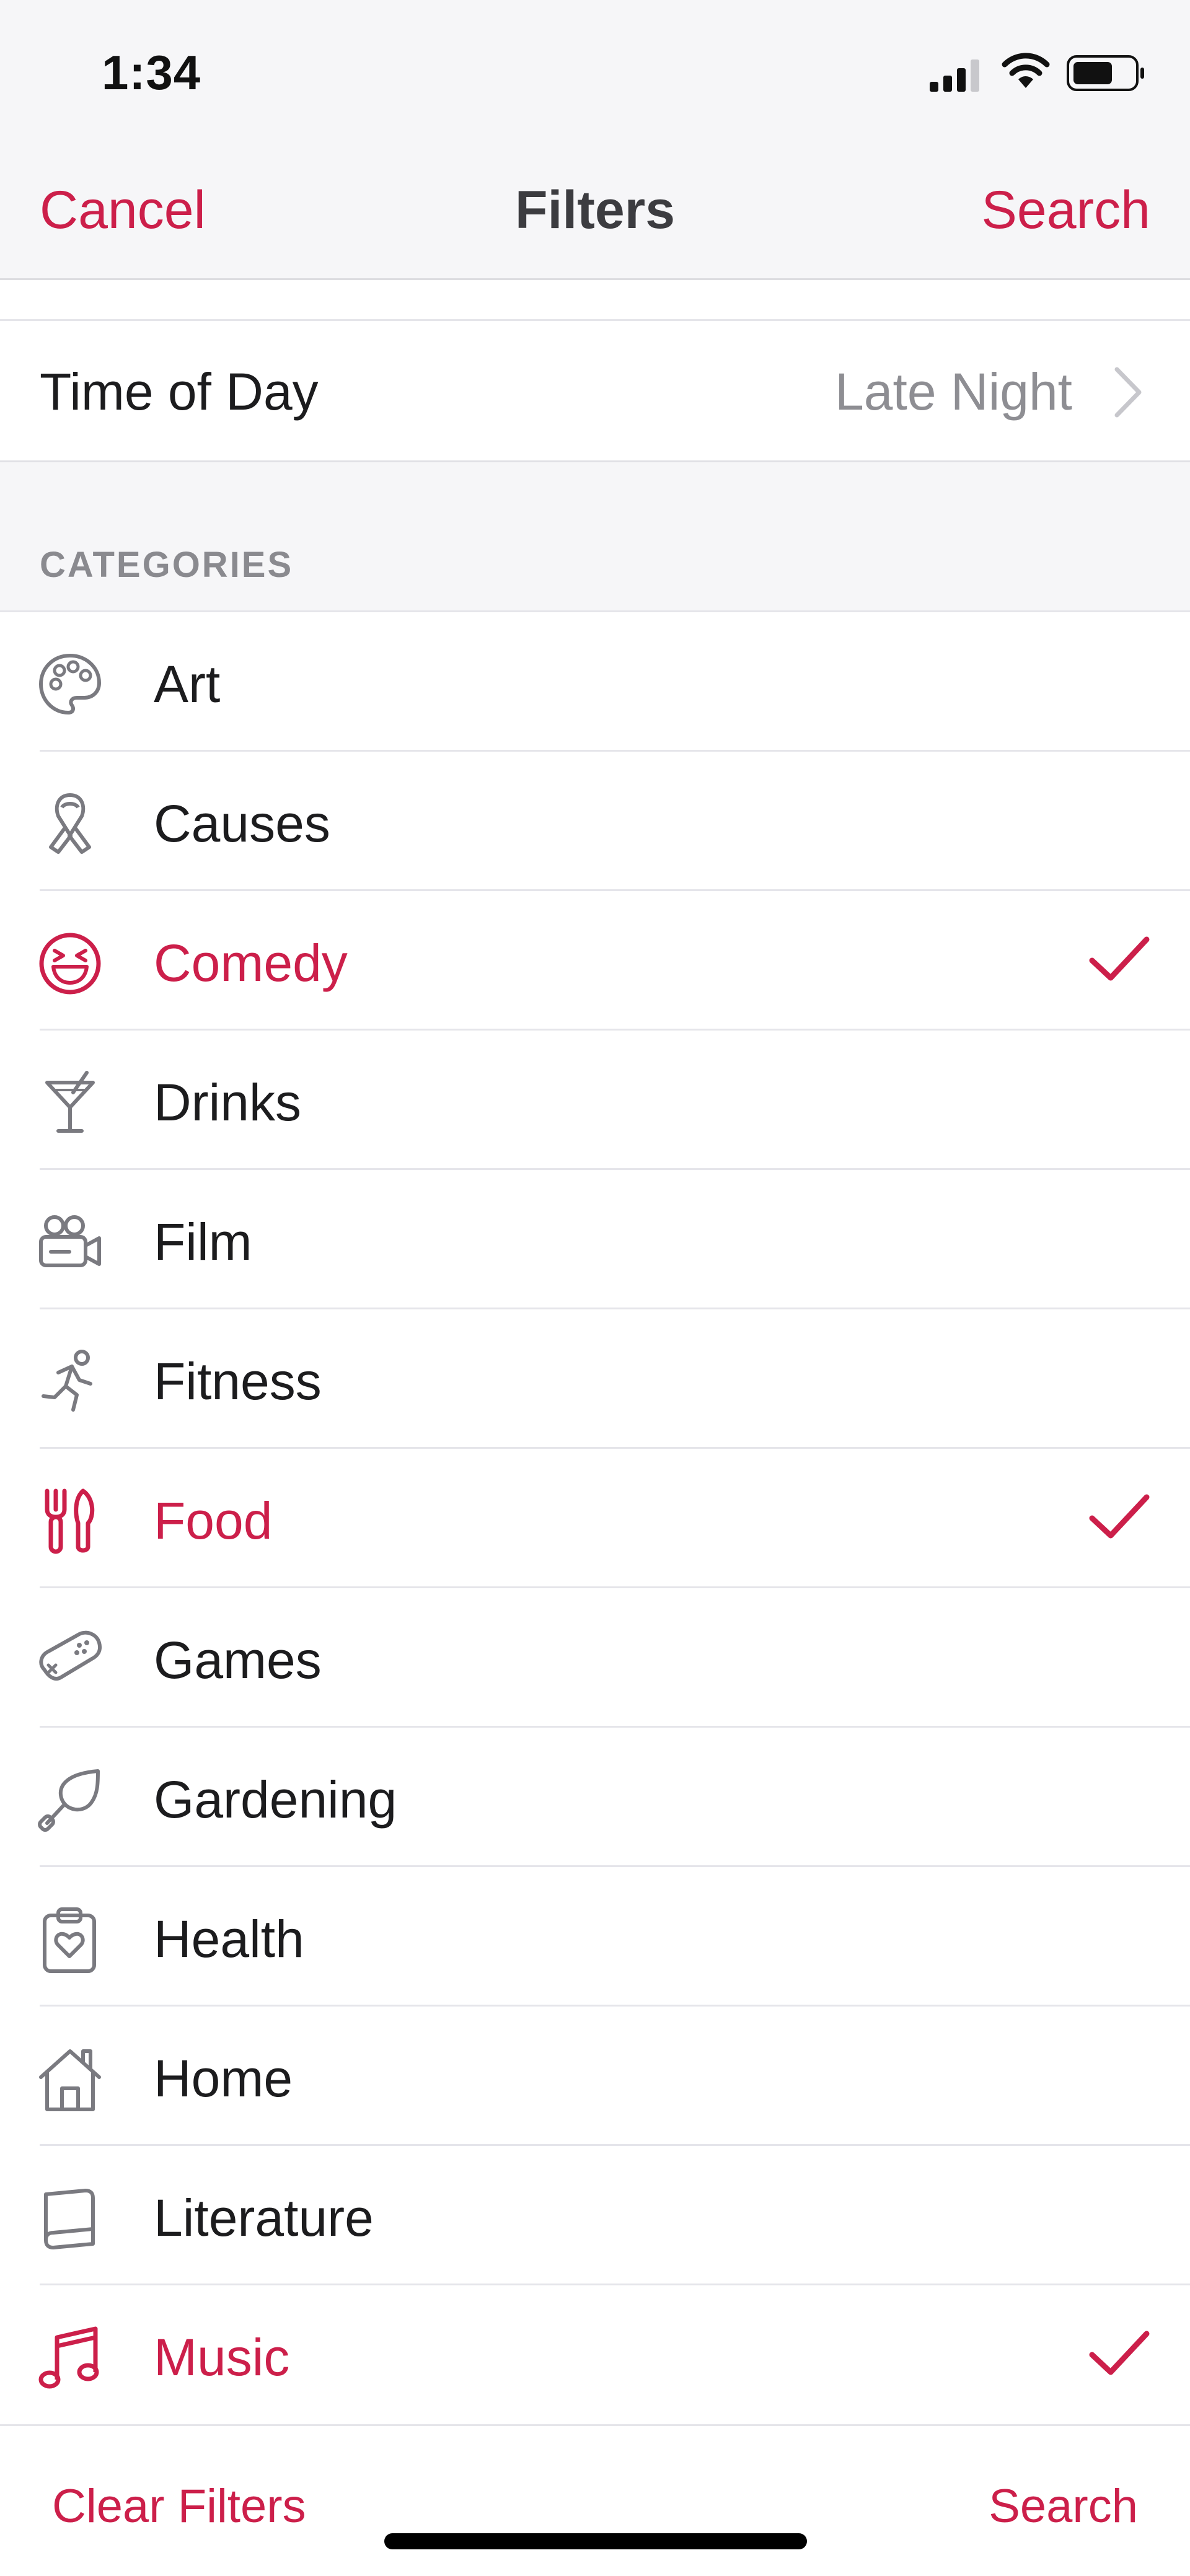 The image size is (1190, 2576). Describe the element at coordinates (595, 2355) in the screenshot. I see `category-row-music: Music` at that location.